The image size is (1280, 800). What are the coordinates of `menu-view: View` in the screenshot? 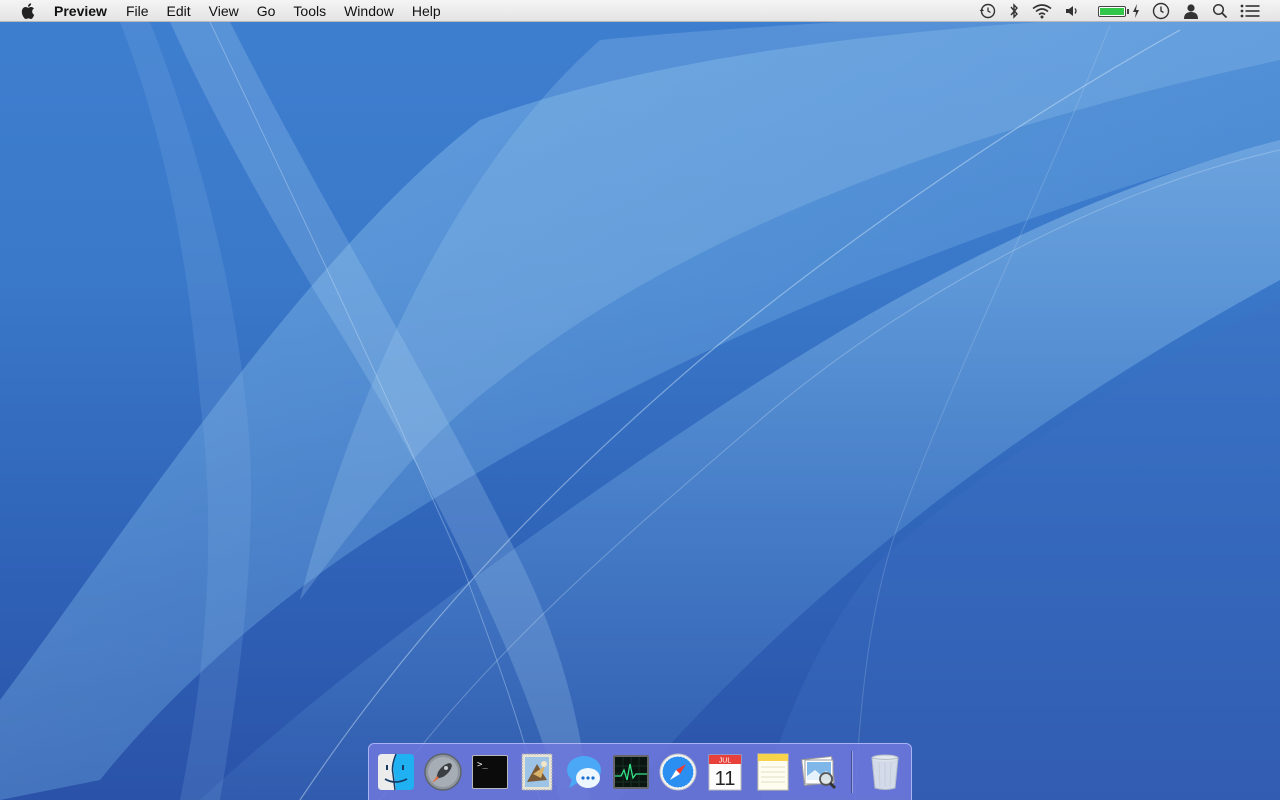 It's located at (224, 11).